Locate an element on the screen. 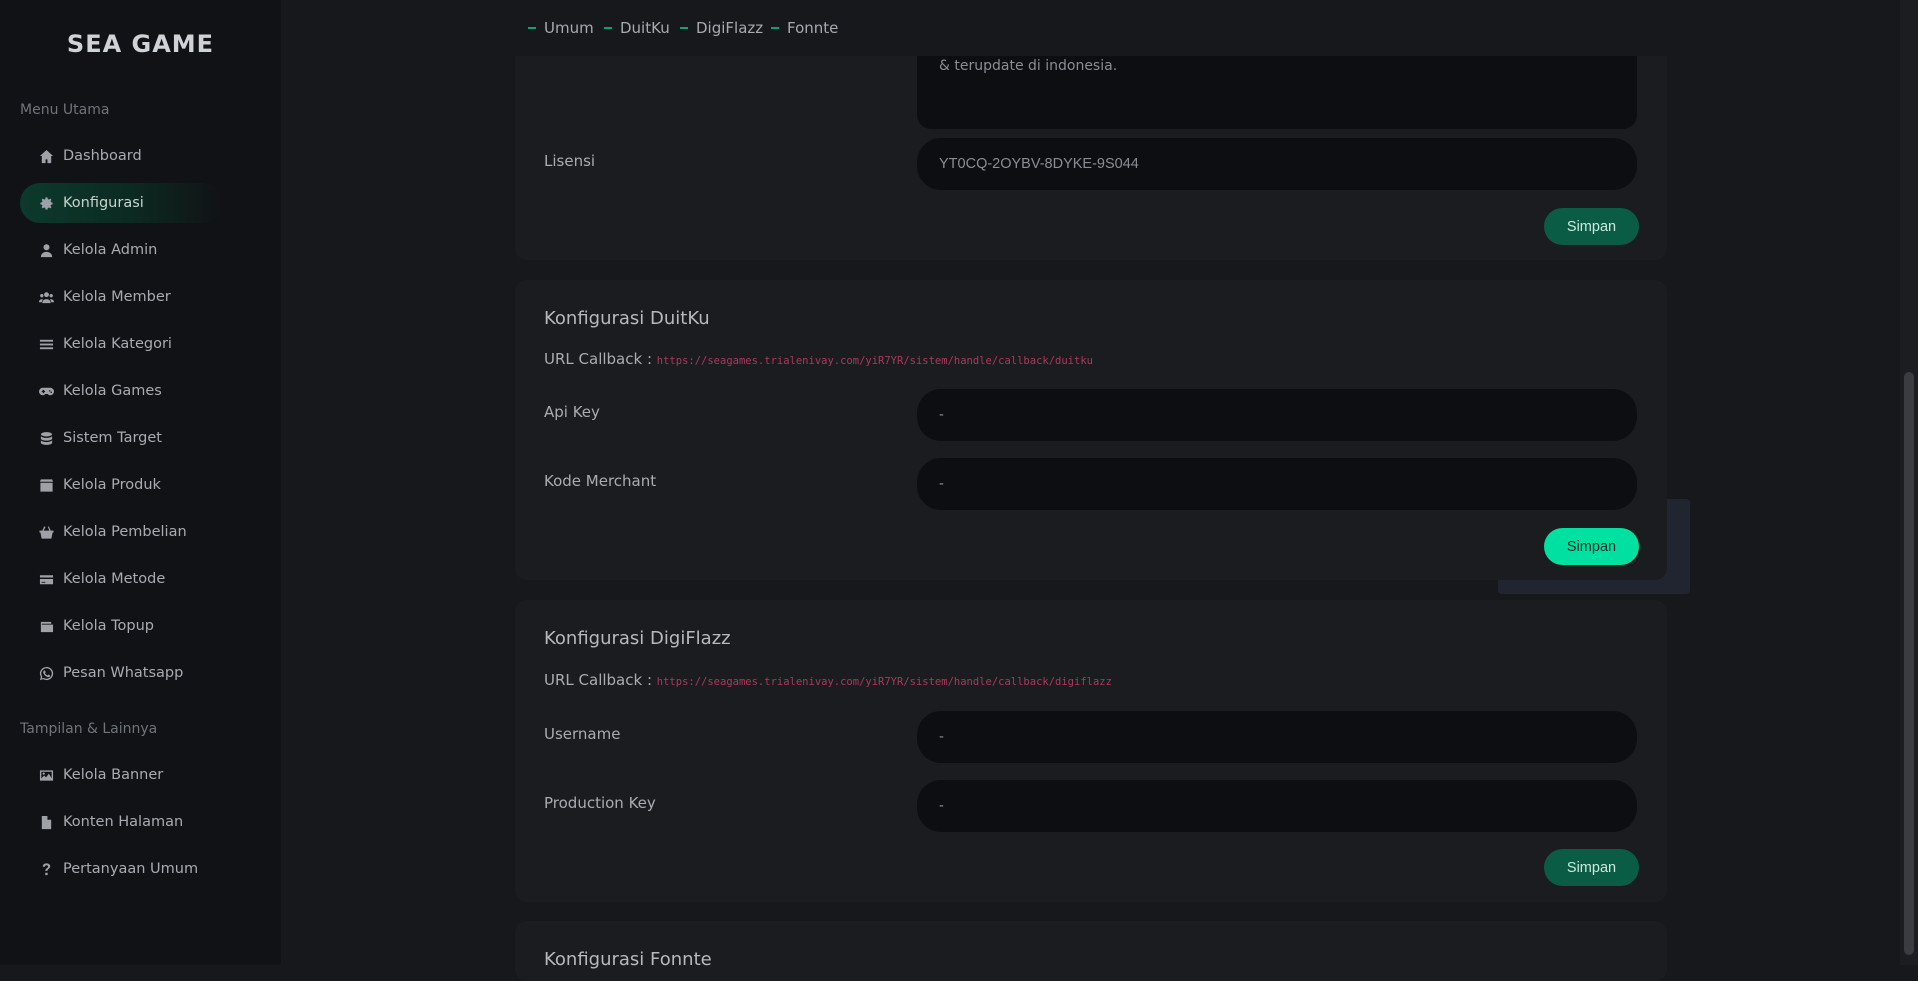  sidebar-item-label: Kelola Admin is located at coordinates (110, 250).